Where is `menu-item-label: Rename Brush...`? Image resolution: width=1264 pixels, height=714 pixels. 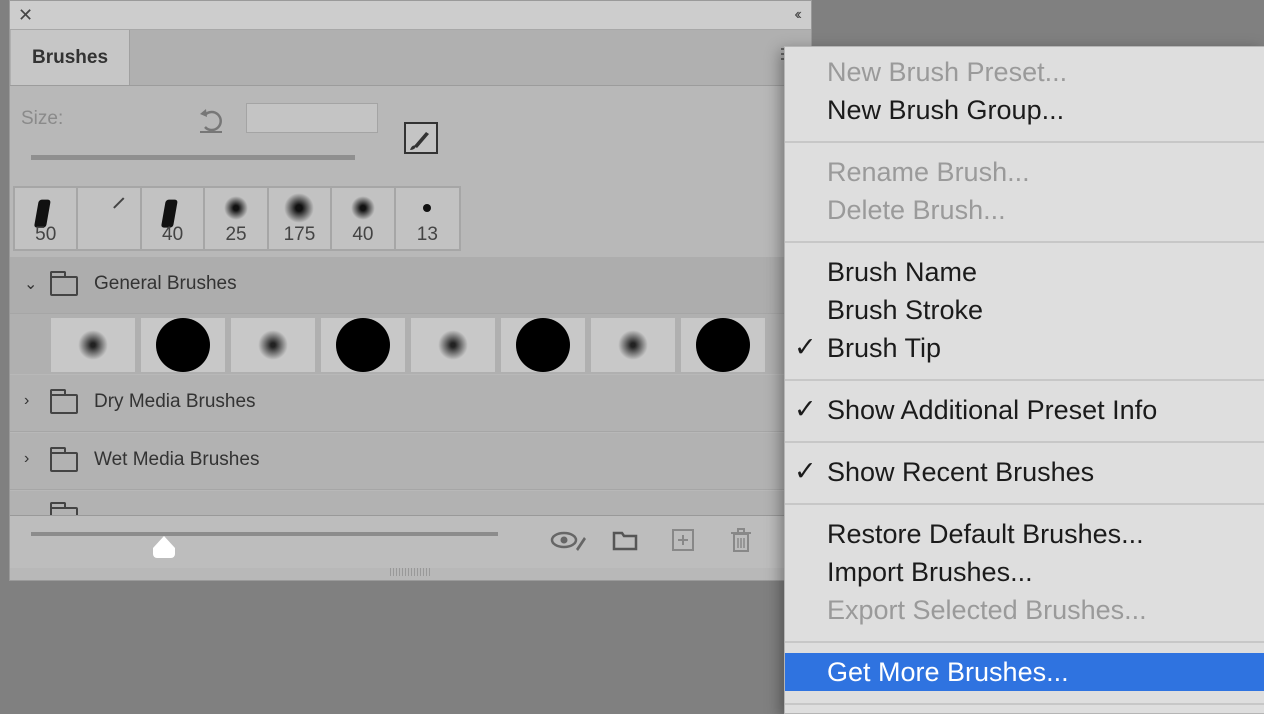
menu-item-label: Rename Brush... is located at coordinates (928, 172).